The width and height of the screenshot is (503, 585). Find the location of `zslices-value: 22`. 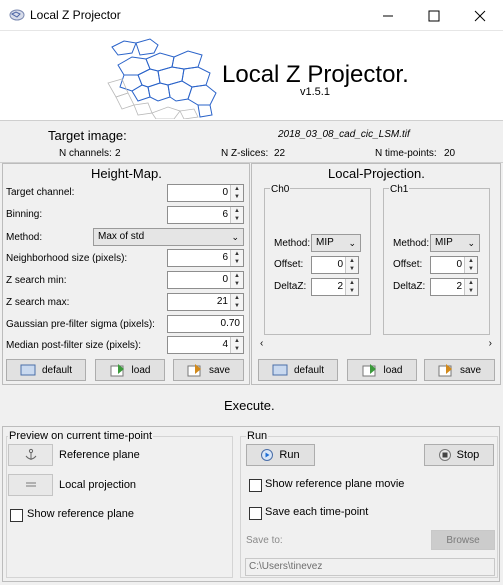

zslices-value: 22 is located at coordinates (280, 153).